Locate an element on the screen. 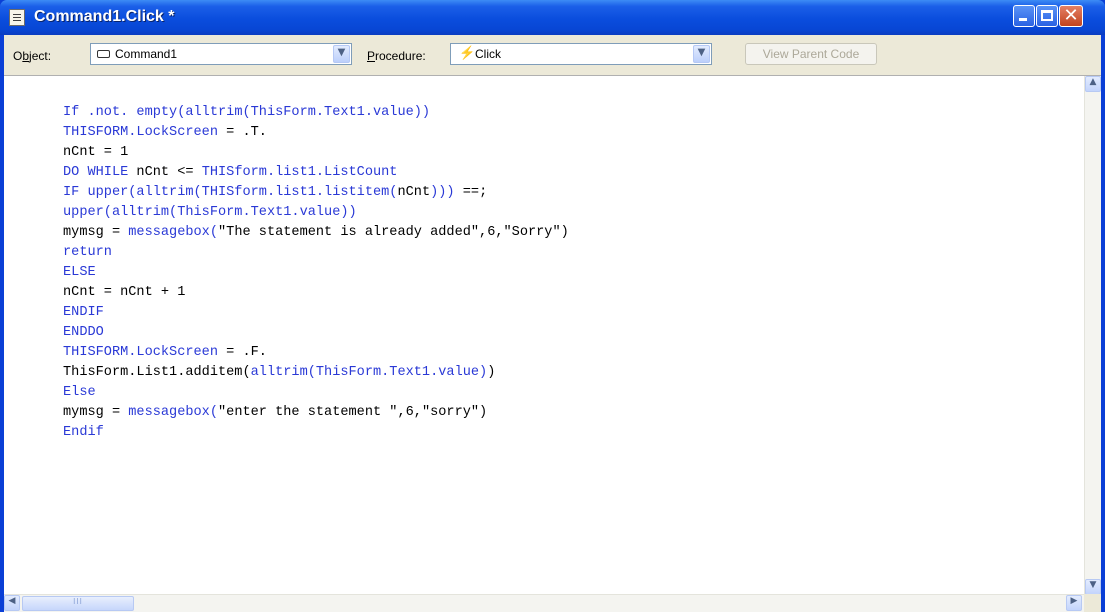 Image resolution: width=1105 pixels, height=612 pixels. view-parent-code-button: View Parent Code is located at coordinates (811, 54).